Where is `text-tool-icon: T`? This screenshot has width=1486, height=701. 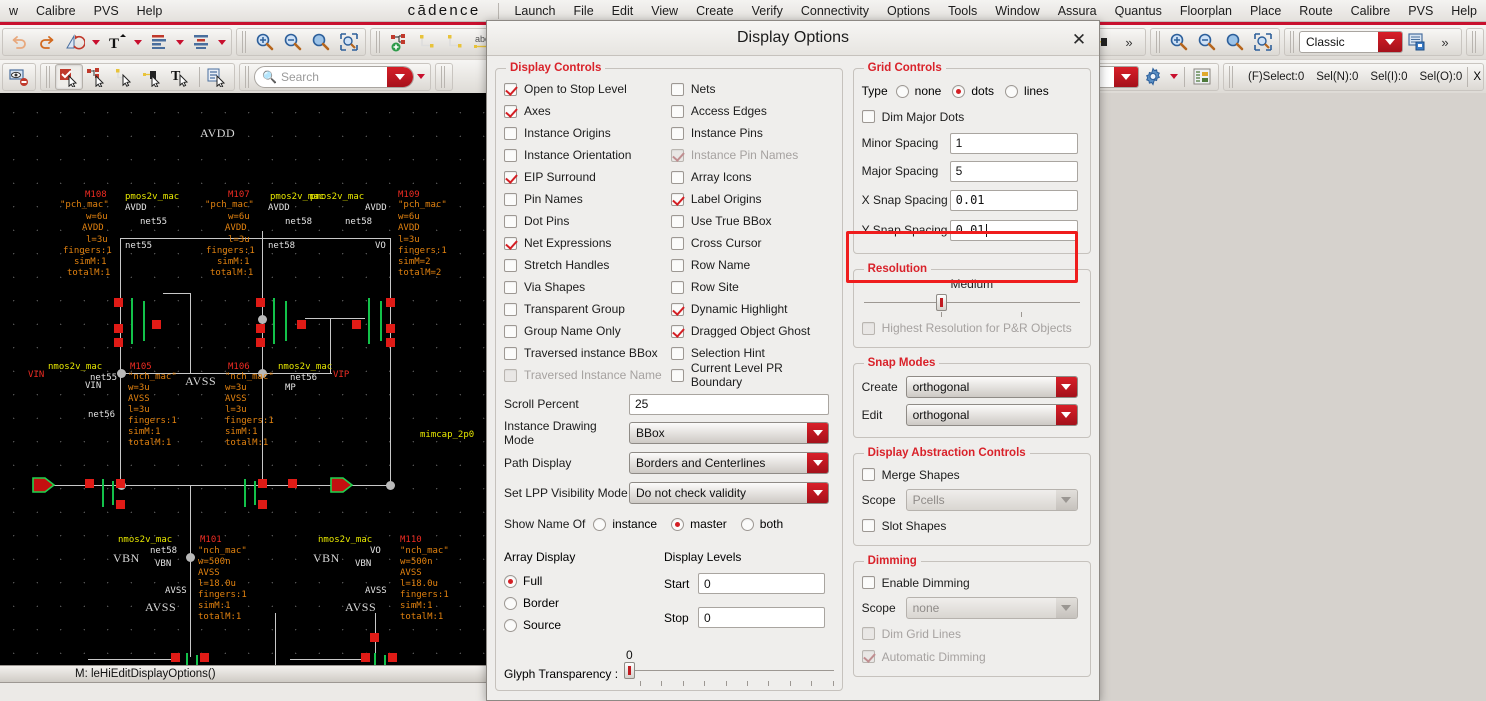
text-tool-icon: T is located at coordinates (117, 42).